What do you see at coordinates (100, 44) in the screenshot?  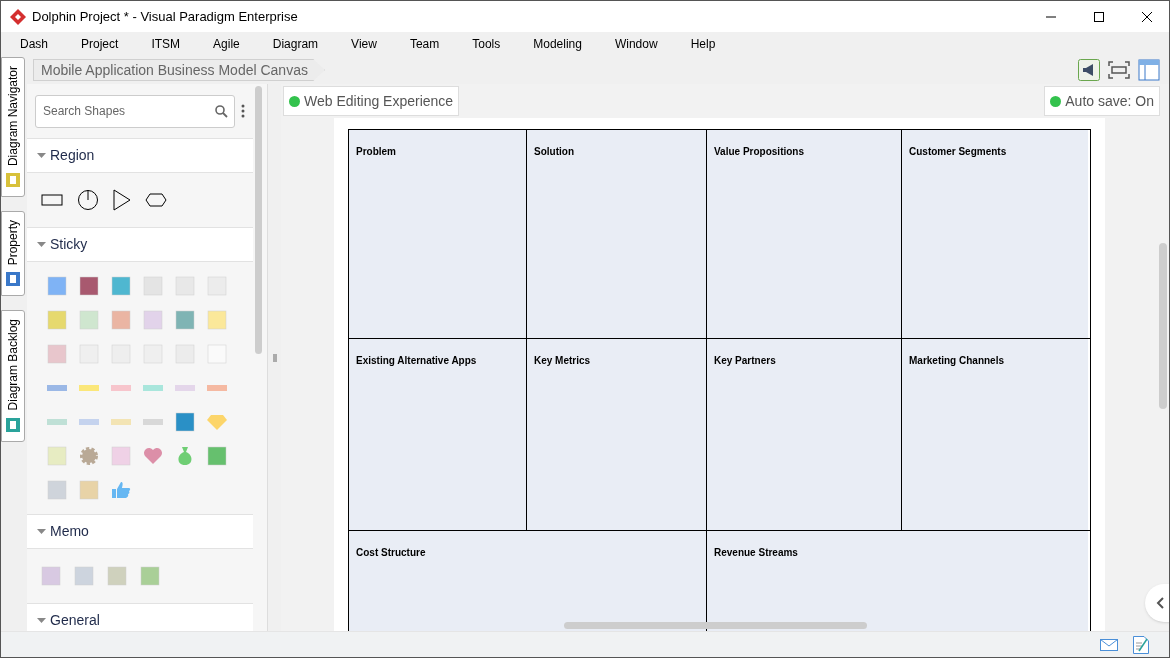 I see `menu-item: Project` at bounding box center [100, 44].